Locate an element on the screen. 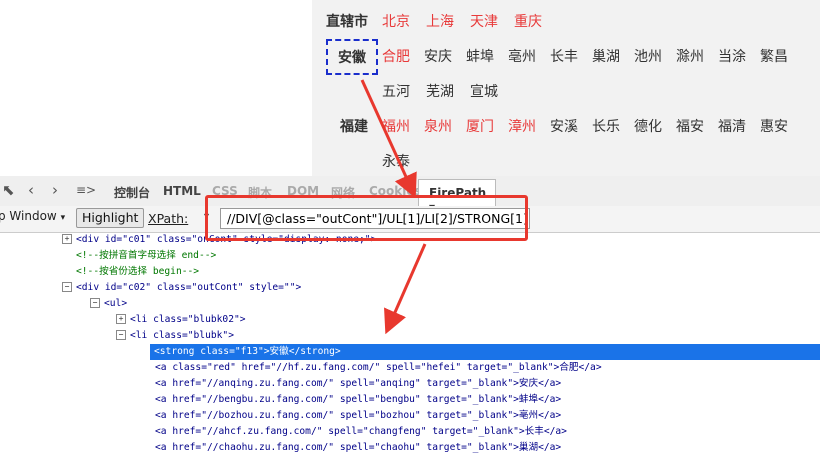 Image resolution: width=820 pixels, height=456 pixels. province-label: 福建 is located at coordinates (354, 127).